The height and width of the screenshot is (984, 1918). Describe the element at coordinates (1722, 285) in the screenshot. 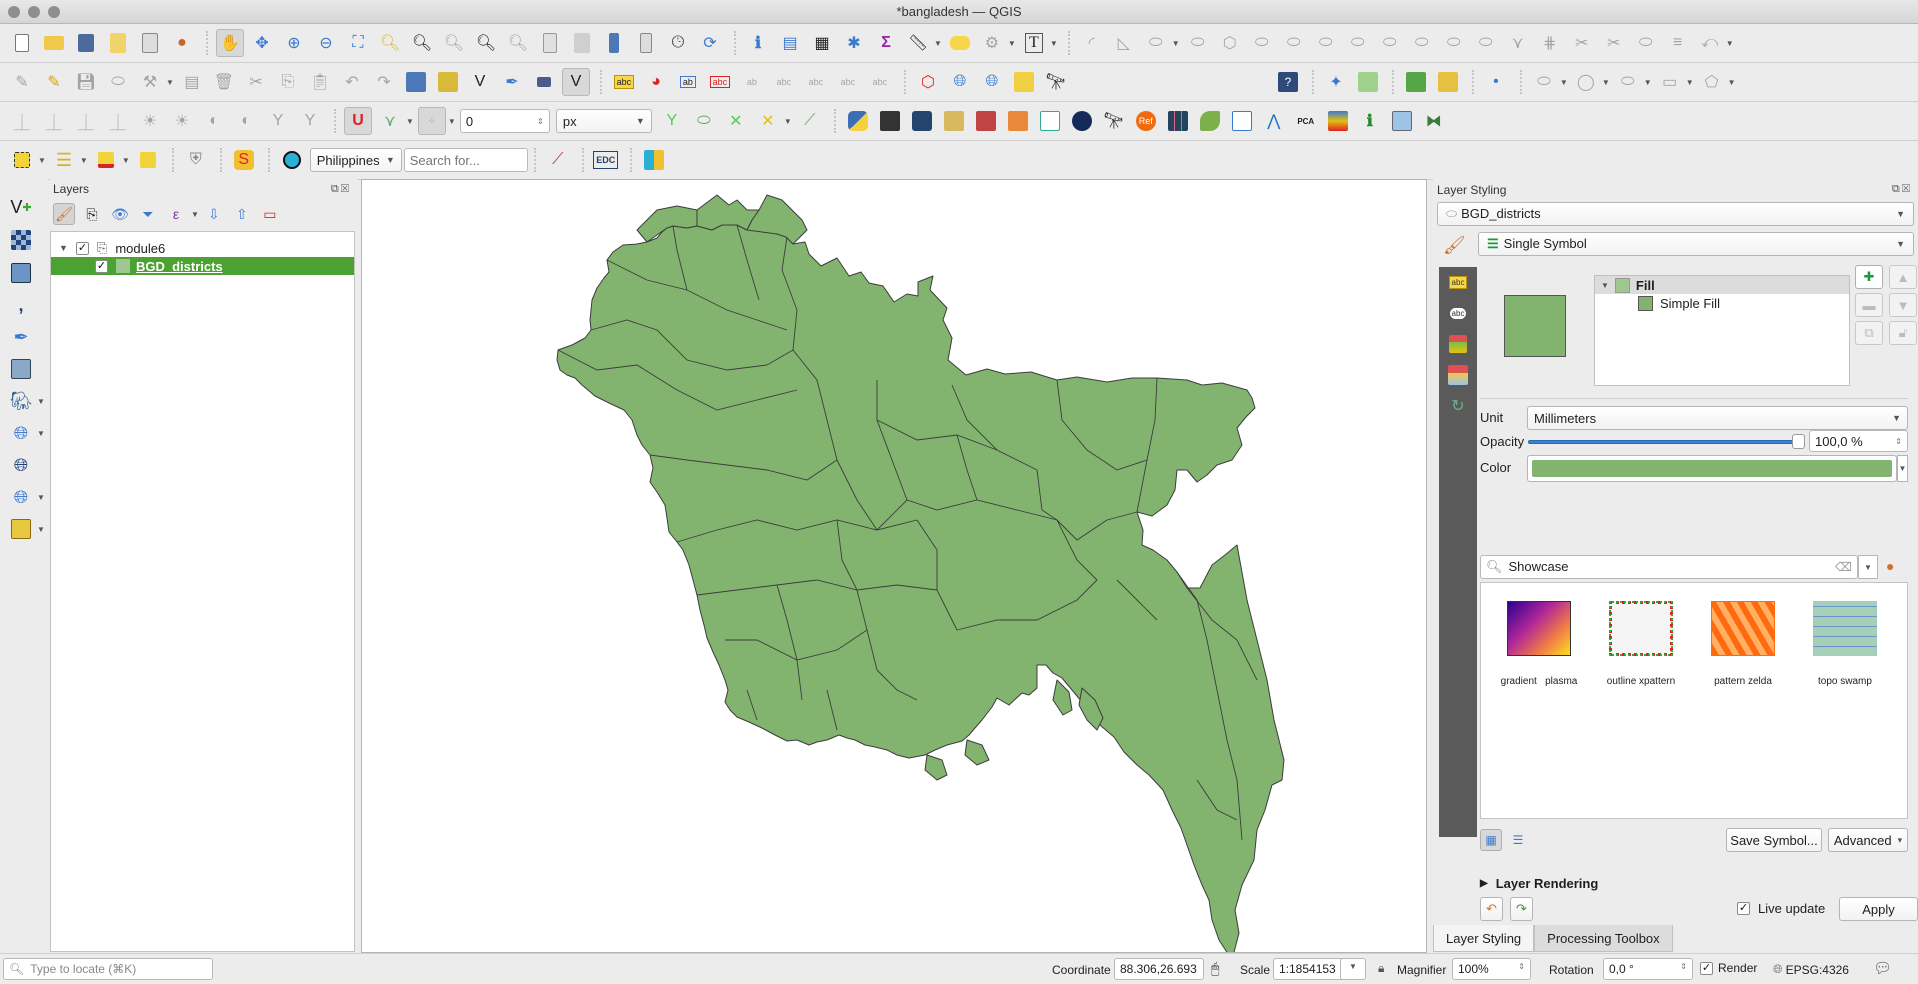

I see `symbol-tree-row-fill: ▼ Fill` at that location.